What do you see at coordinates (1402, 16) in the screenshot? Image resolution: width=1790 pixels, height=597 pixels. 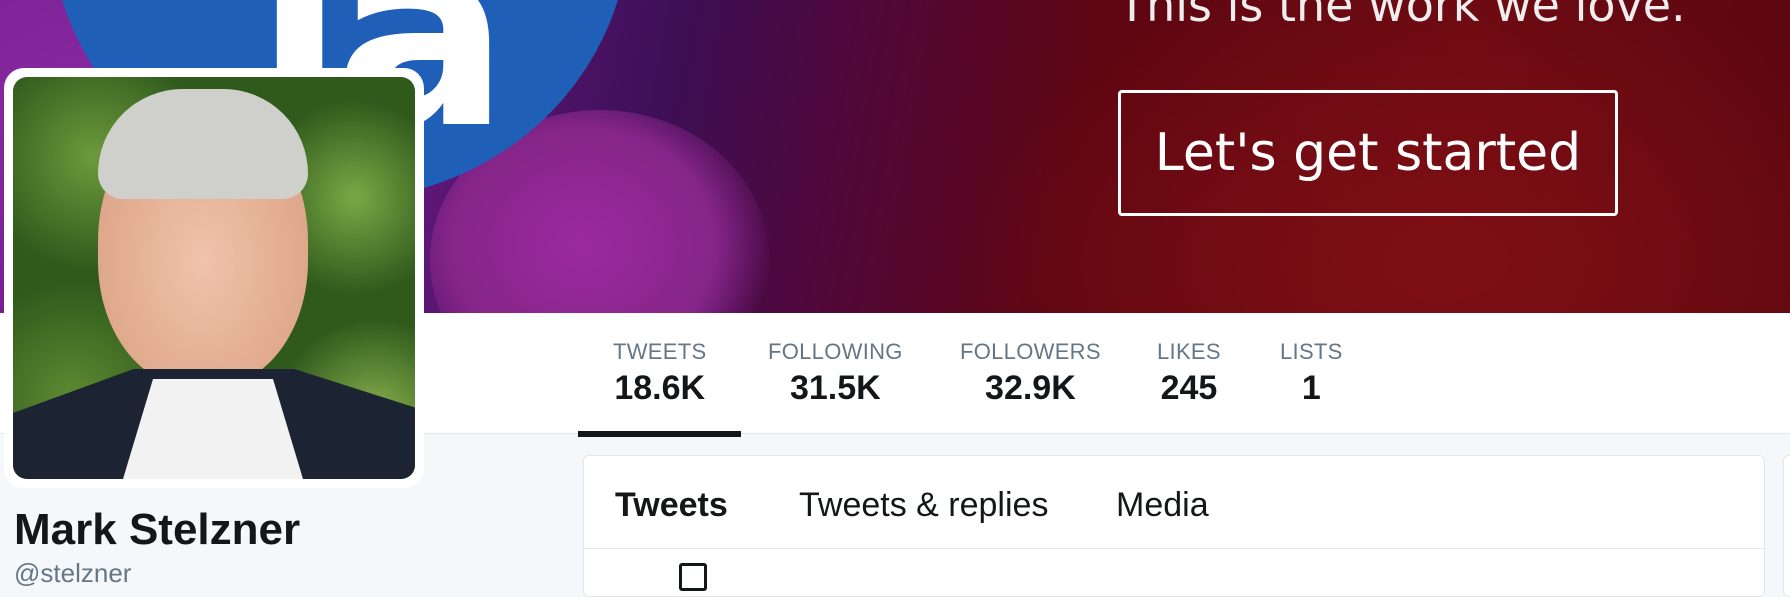 I see `banner-tagline: This is the work we love.` at bounding box center [1402, 16].